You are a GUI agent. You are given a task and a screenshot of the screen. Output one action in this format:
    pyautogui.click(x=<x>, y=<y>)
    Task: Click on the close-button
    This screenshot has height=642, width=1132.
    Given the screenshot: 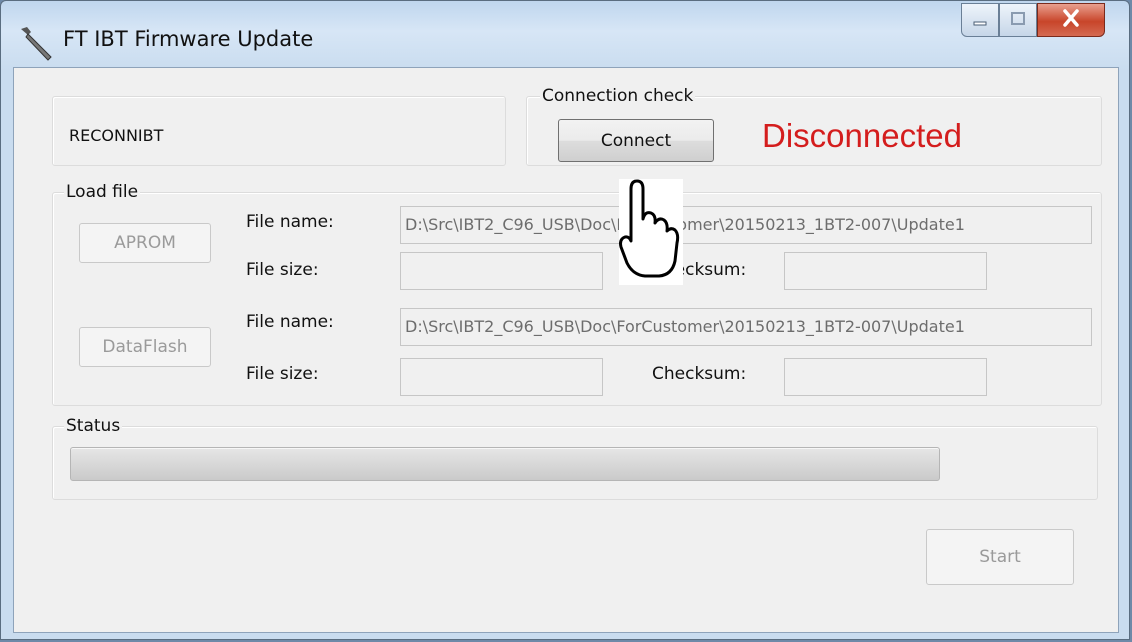 What is the action you would take?
    pyautogui.click(x=1071, y=20)
    